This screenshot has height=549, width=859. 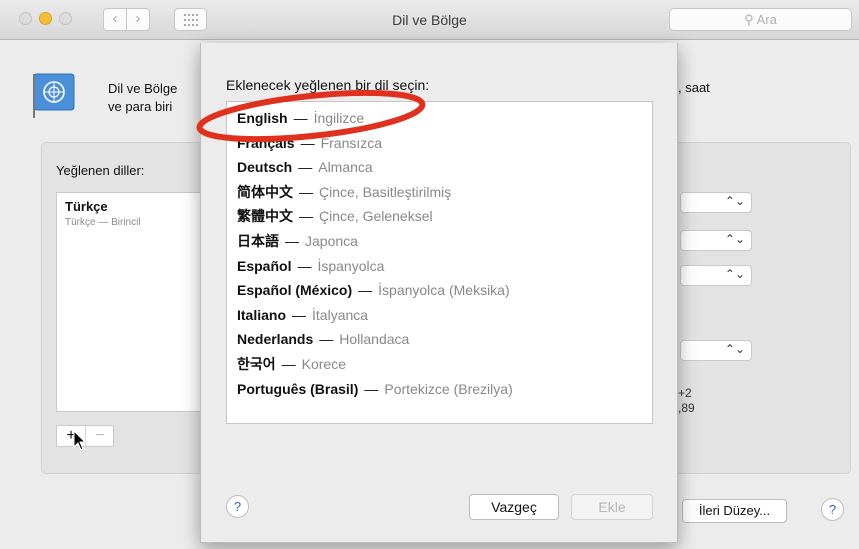 I want to click on language-row: 日本語 — Japonca, so click(x=297, y=241).